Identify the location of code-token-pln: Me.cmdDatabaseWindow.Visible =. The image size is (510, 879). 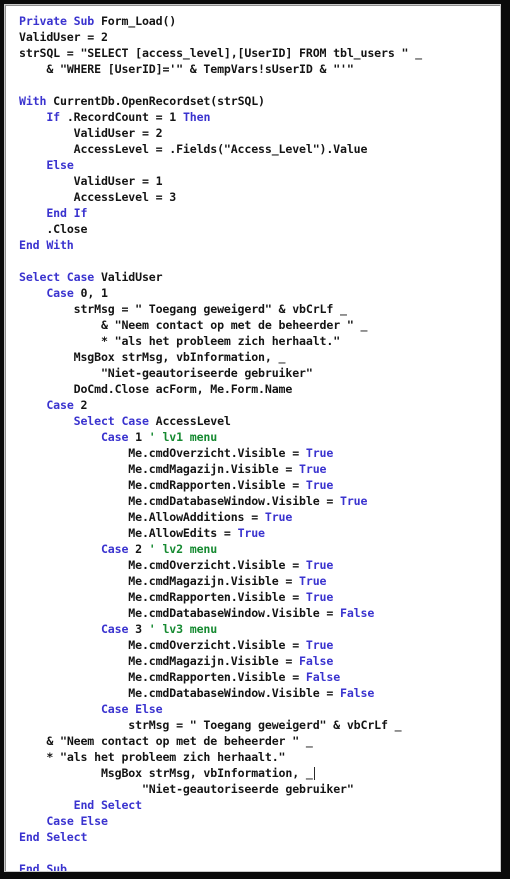
(234, 693).